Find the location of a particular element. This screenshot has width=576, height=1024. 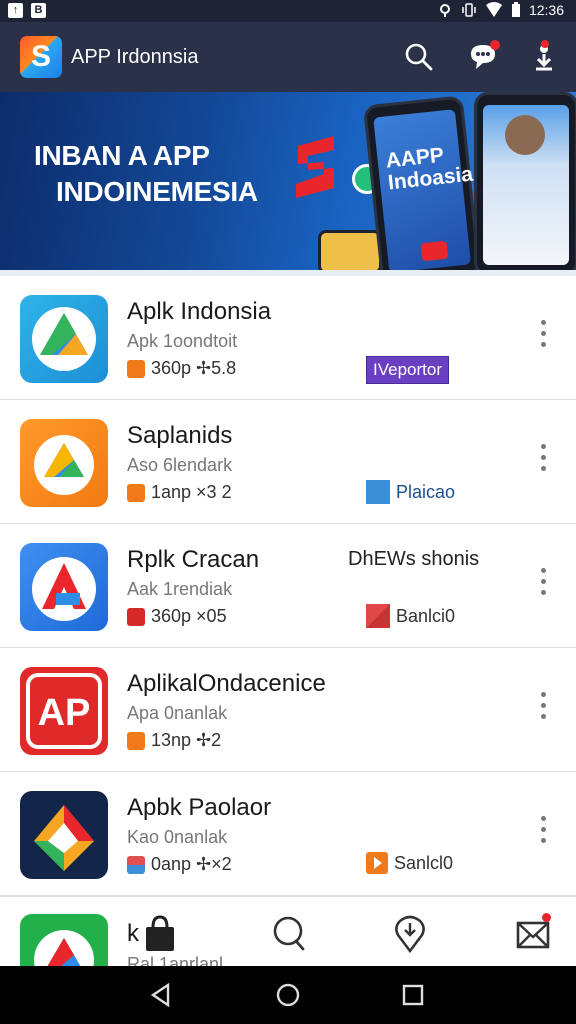

bottom-nav is located at coordinates (288, 931).